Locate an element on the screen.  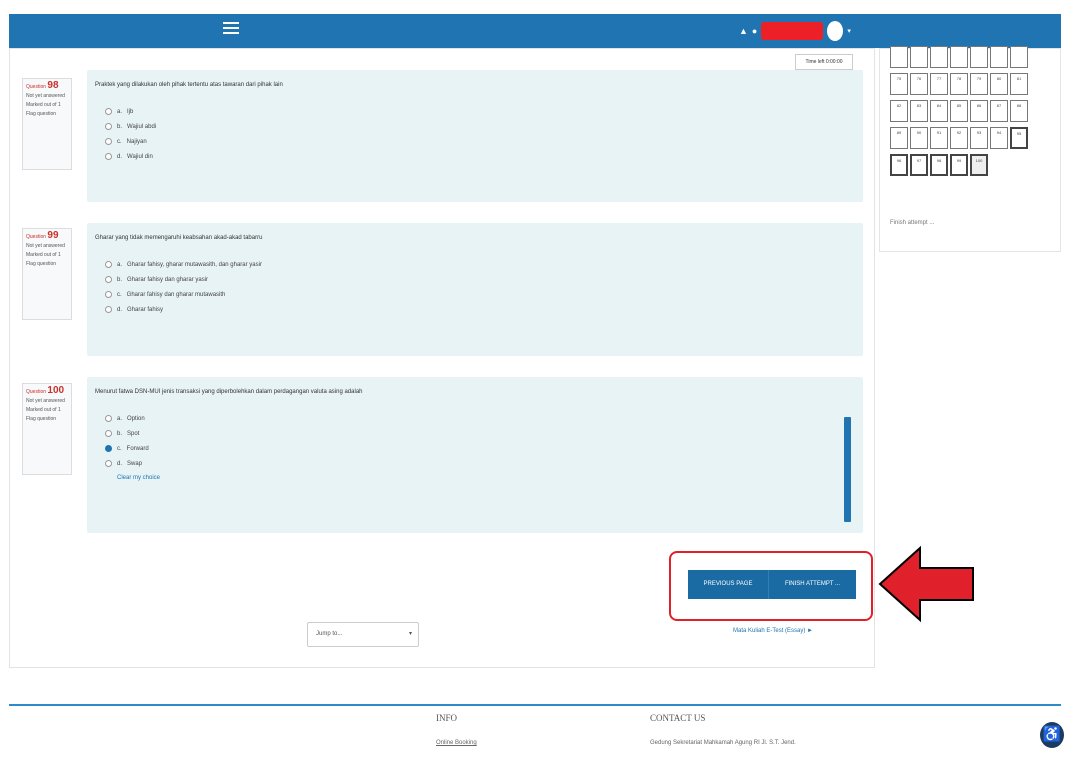
footer-divider is located at coordinates (535, 705).